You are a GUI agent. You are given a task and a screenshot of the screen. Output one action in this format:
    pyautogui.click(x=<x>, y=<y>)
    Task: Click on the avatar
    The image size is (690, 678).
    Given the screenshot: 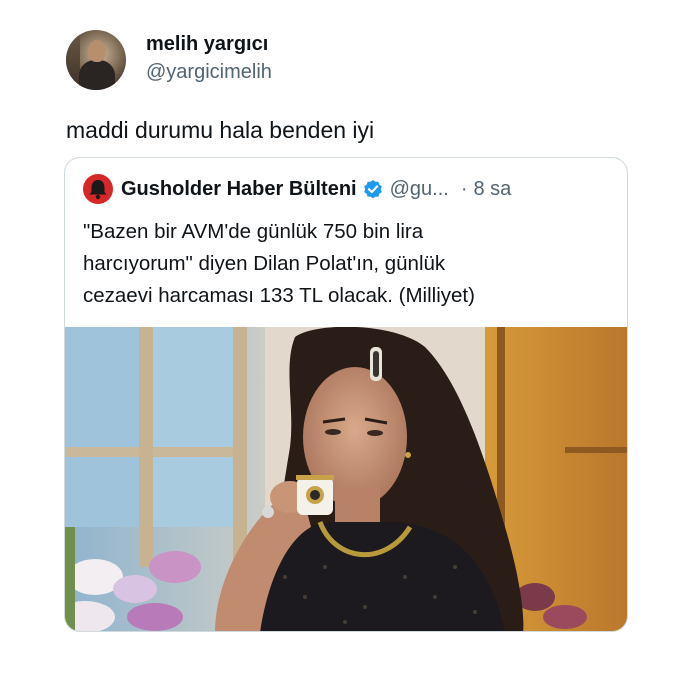 What is the action you would take?
    pyautogui.click(x=96, y=60)
    